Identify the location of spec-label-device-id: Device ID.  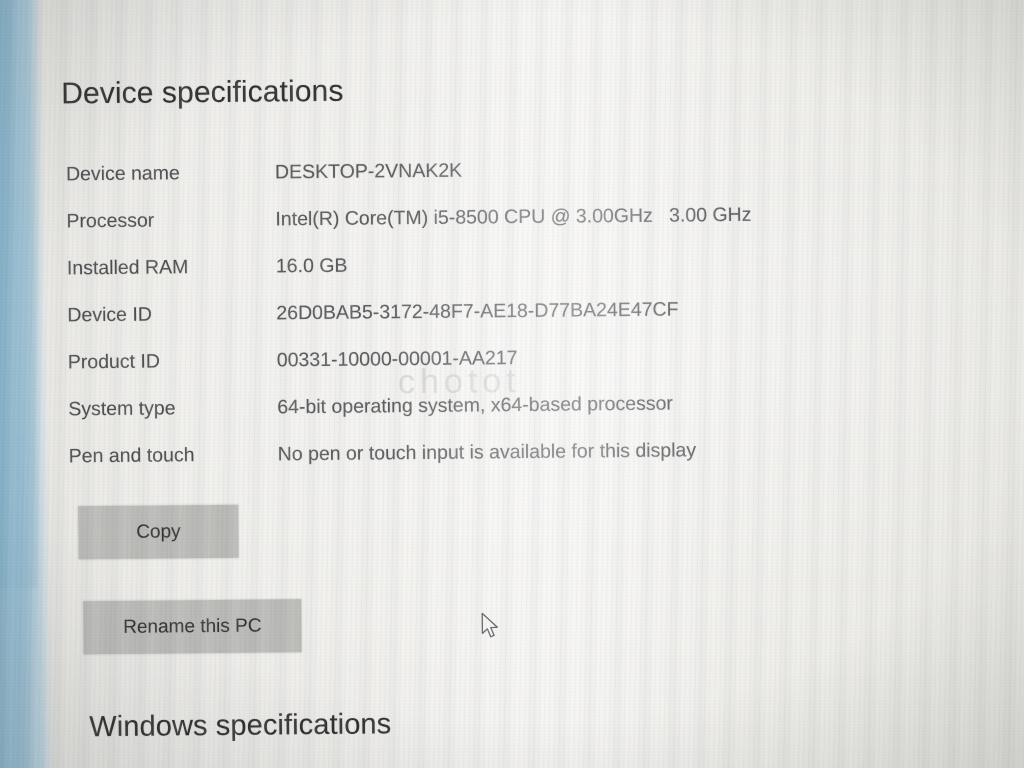
(109, 315).